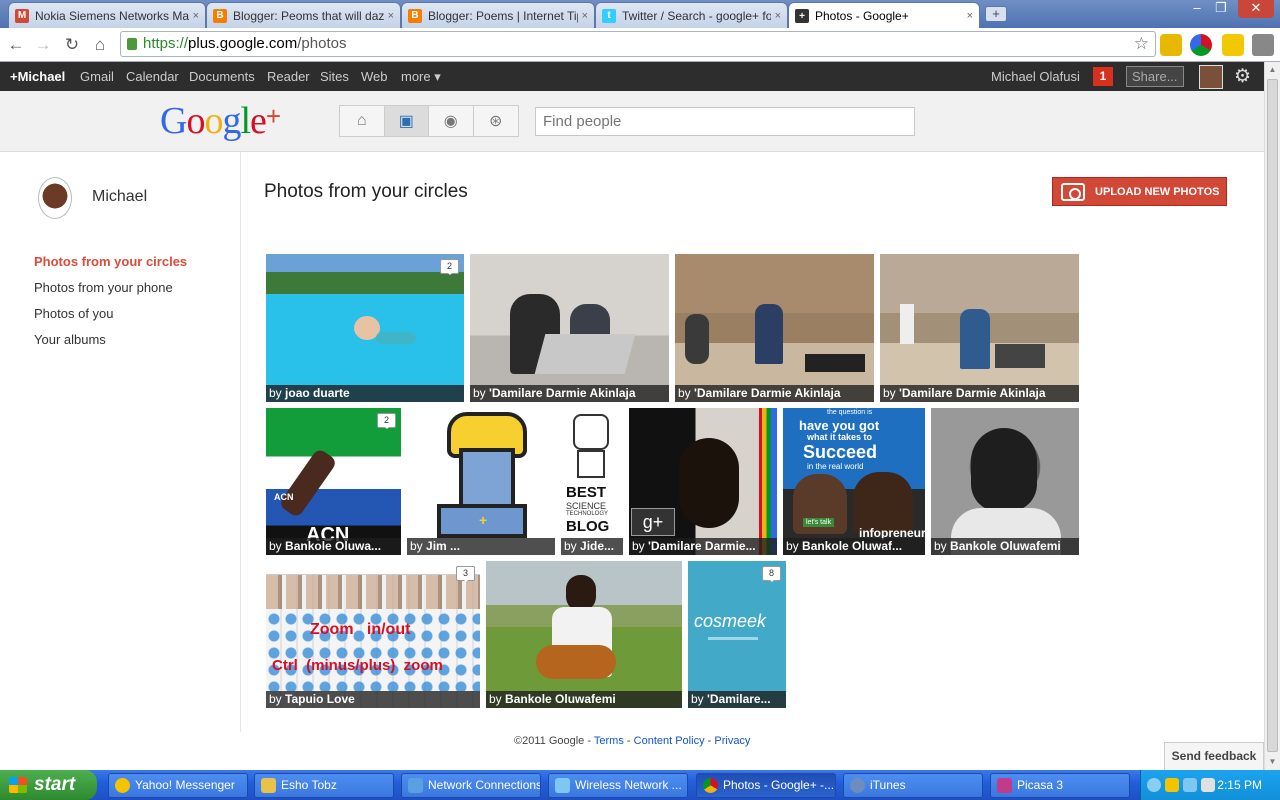  I want to click on tray-expand-icon, so click(1154, 785).